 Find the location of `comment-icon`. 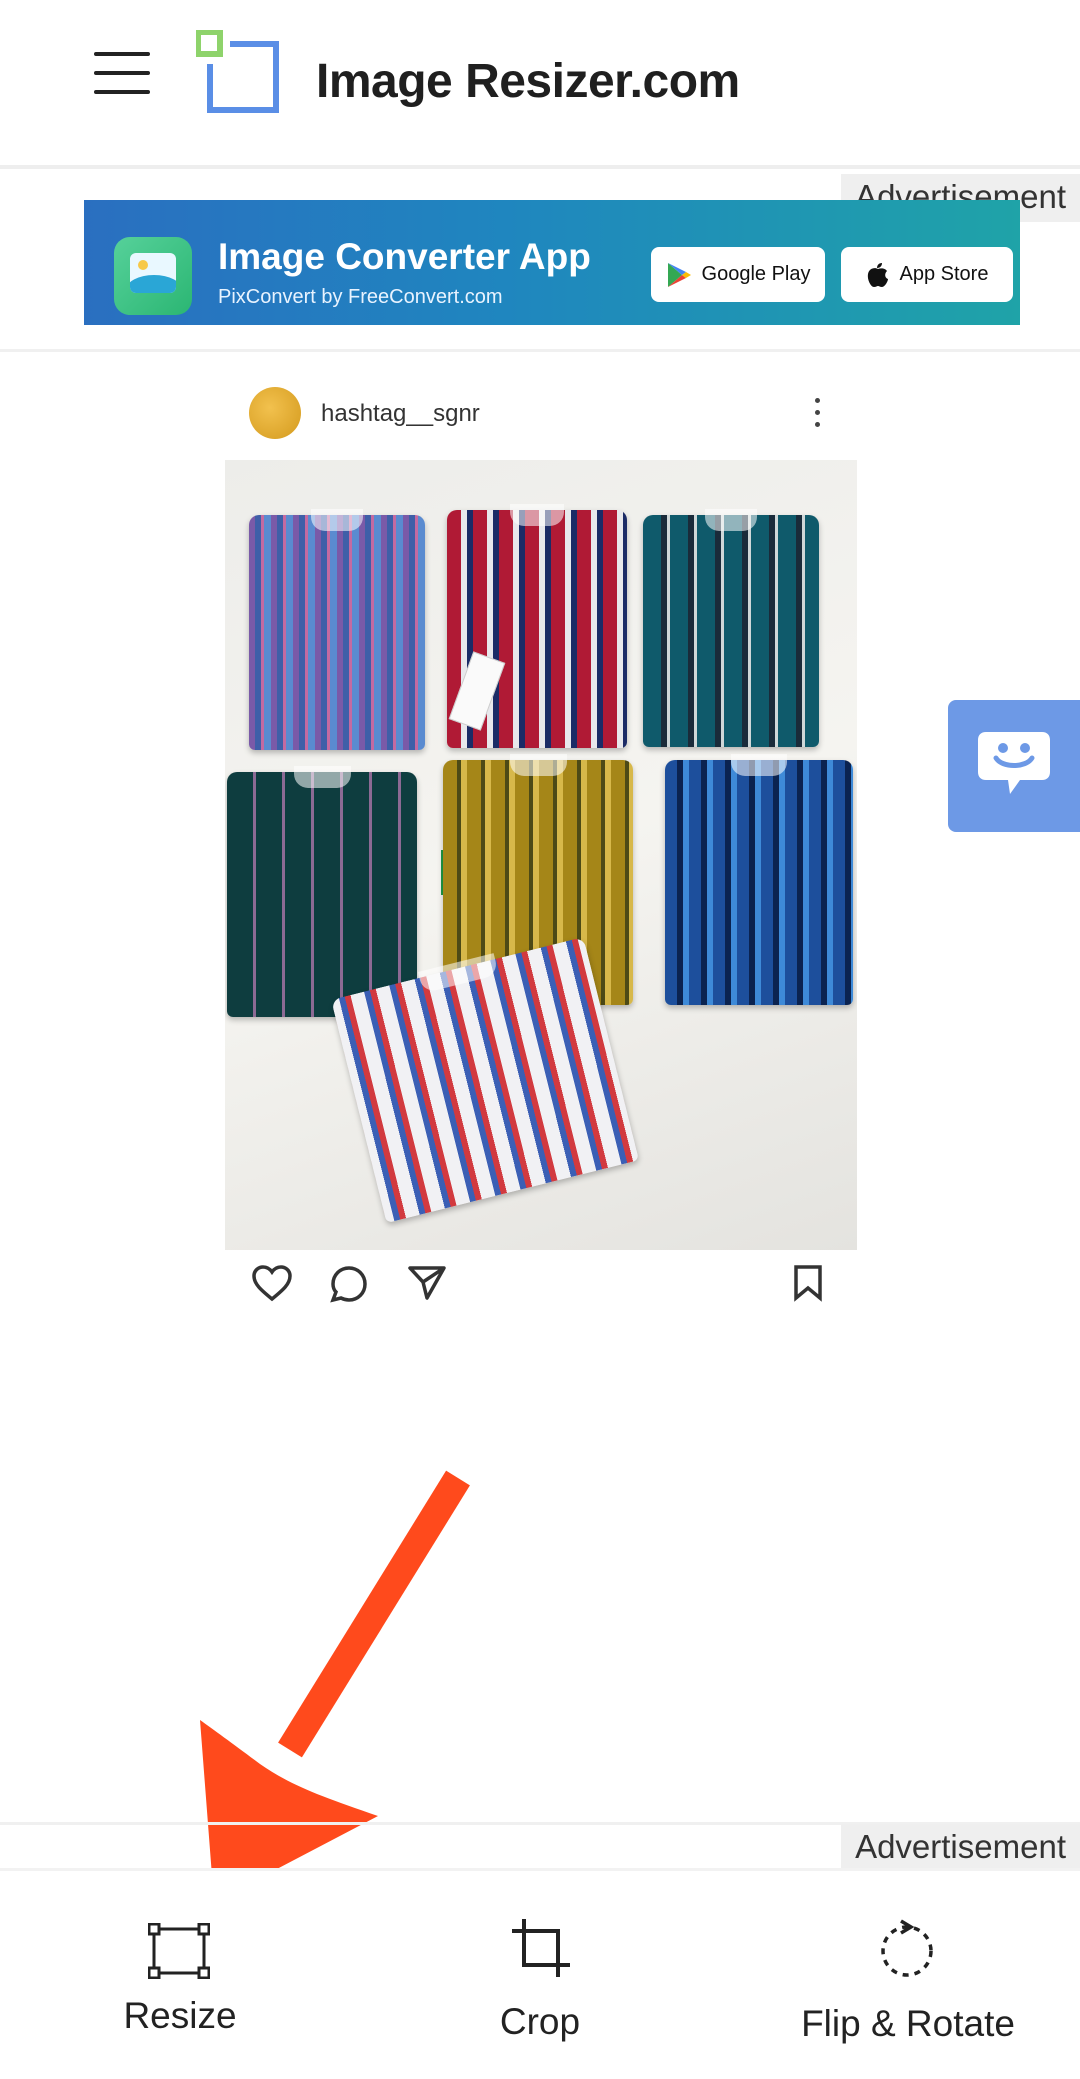

comment-icon is located at coordinates (348, 1284).